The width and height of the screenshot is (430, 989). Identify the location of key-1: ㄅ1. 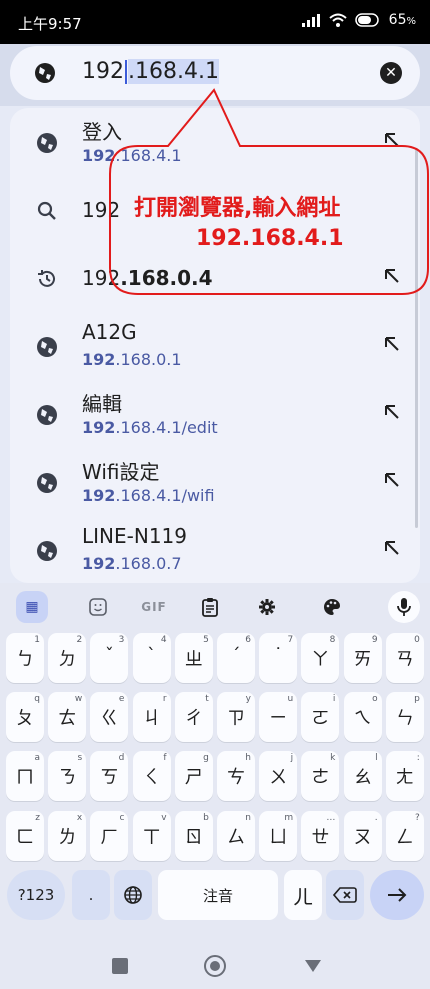
(25, 658).